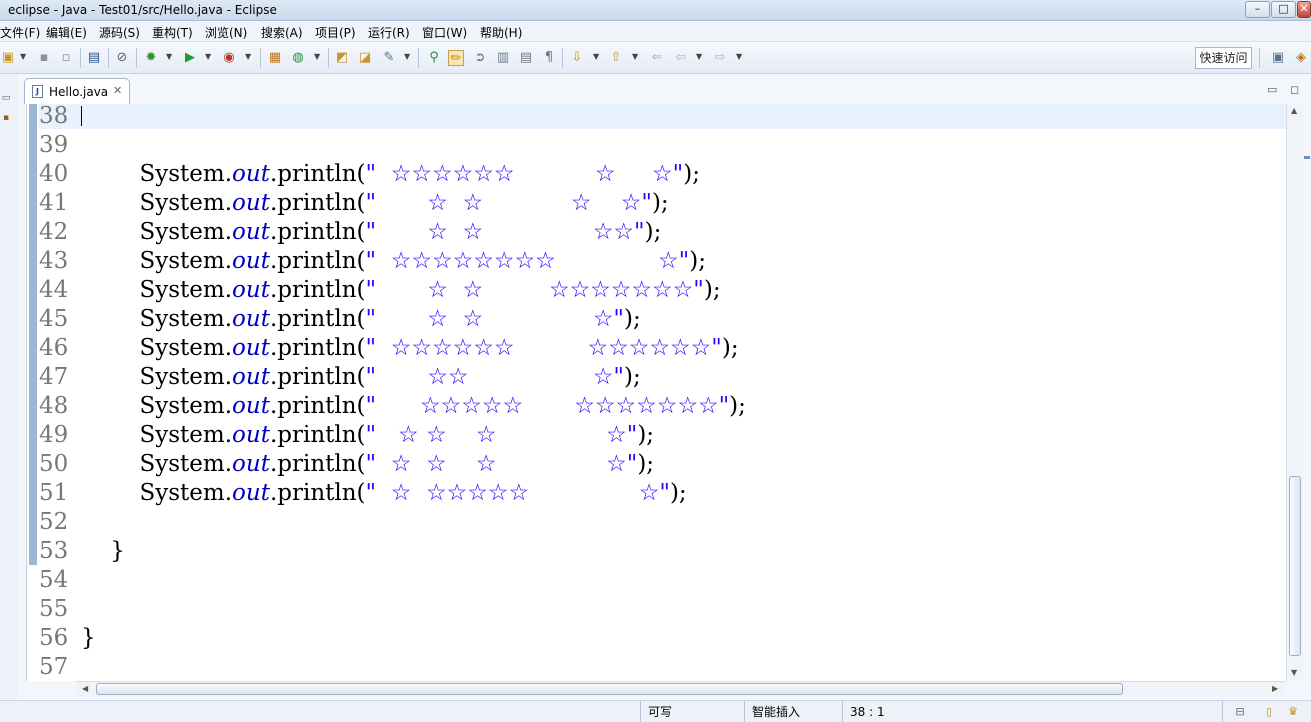 The width and height of the screenshot is (1311, 722). I want to click on book-icon: ▯, so click(1269, 712).